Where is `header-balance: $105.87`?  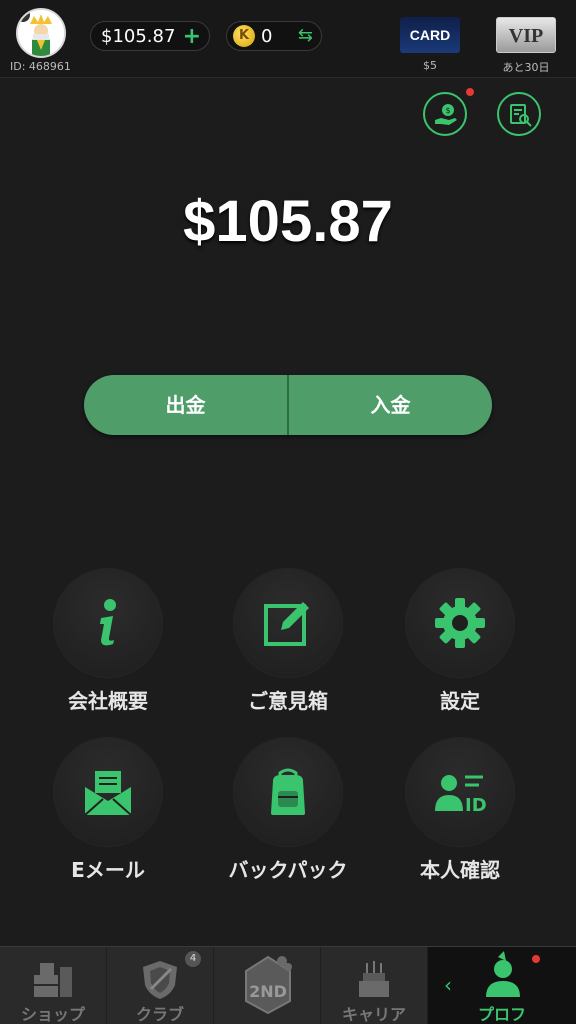 header-balance: $105.87 is located at coordinates (138, 36).